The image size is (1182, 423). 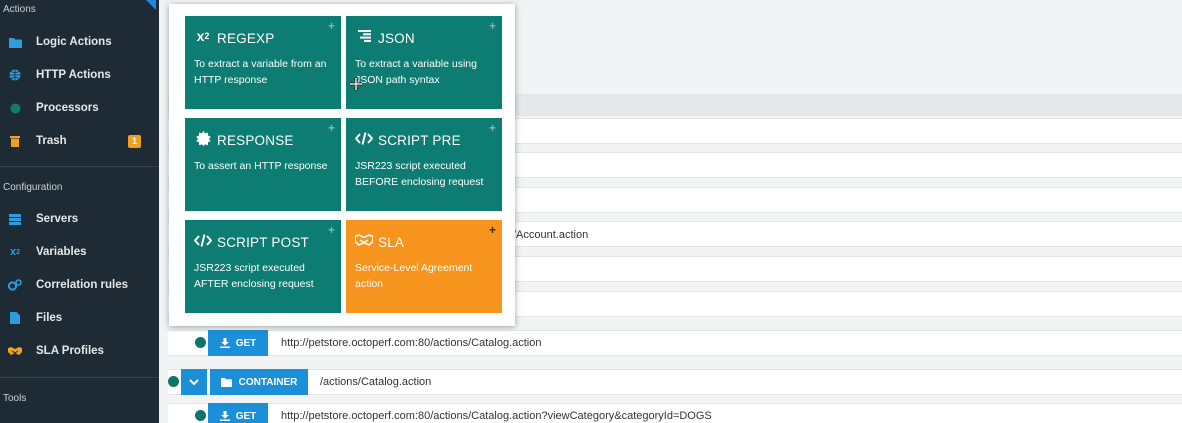 I want to click on sidebar-item-label: HTTP Actions, so click(x=73, y=75).